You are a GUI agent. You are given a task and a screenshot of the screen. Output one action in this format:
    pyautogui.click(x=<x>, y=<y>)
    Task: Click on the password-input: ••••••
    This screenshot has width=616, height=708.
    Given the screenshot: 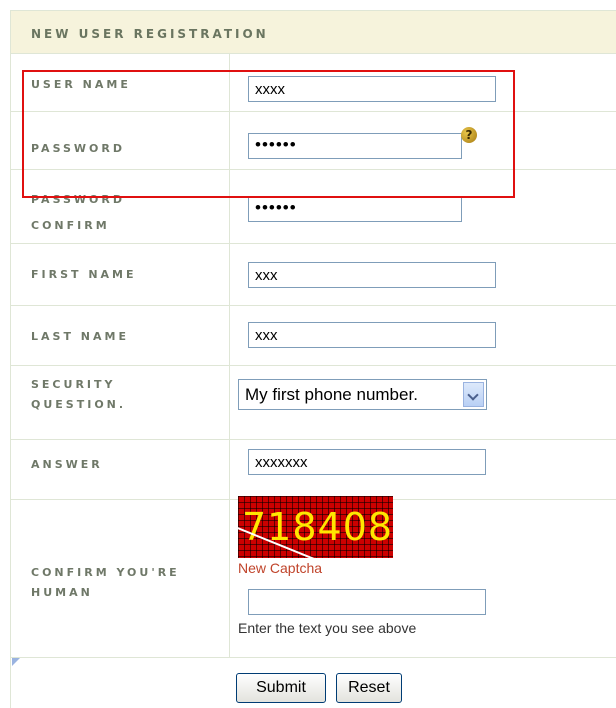 What is the action you would take?
    pyautogui.click(x=355, y=146)
    